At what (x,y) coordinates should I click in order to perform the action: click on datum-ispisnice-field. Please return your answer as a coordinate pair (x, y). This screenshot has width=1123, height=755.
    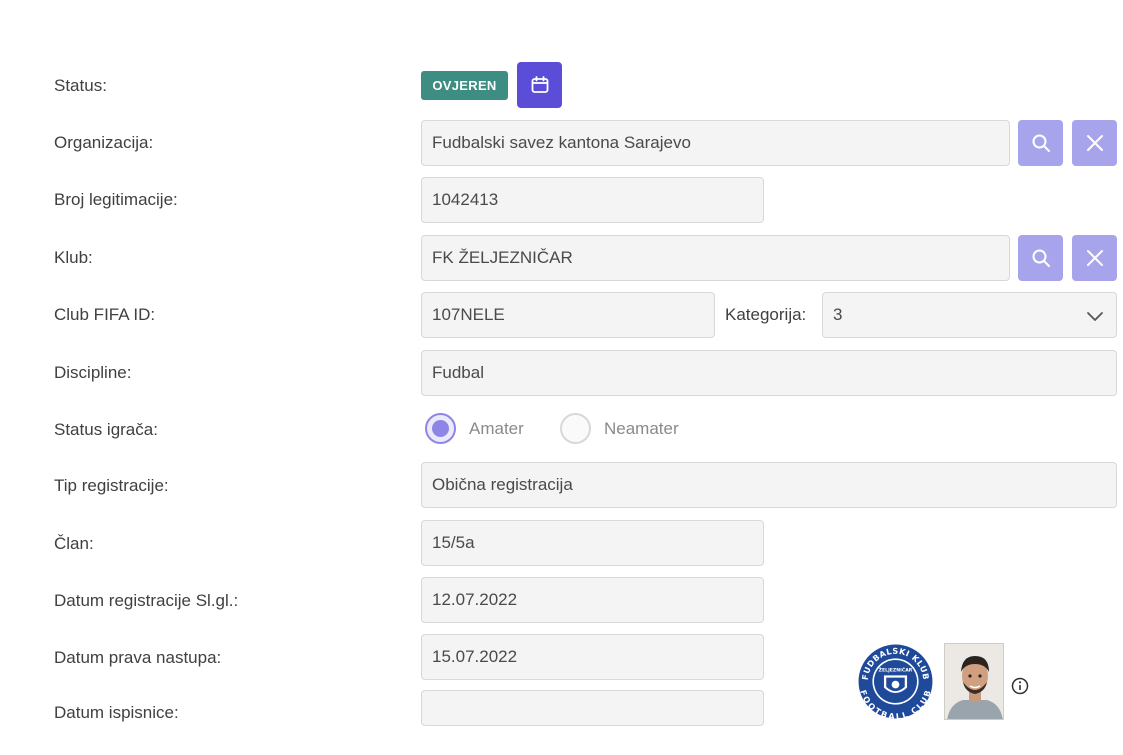
    Looking at the image, I should click on (592, 708).